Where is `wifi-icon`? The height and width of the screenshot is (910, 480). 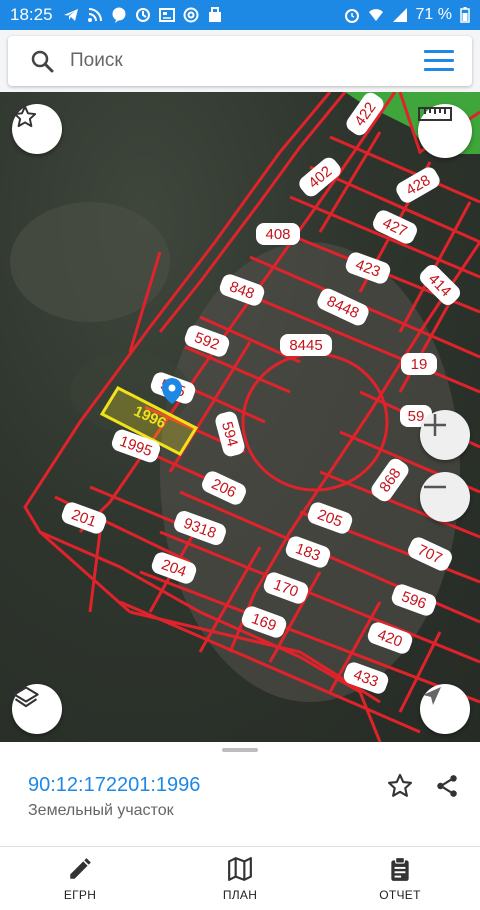 wifi-icon is located at coordinates (375, 15).